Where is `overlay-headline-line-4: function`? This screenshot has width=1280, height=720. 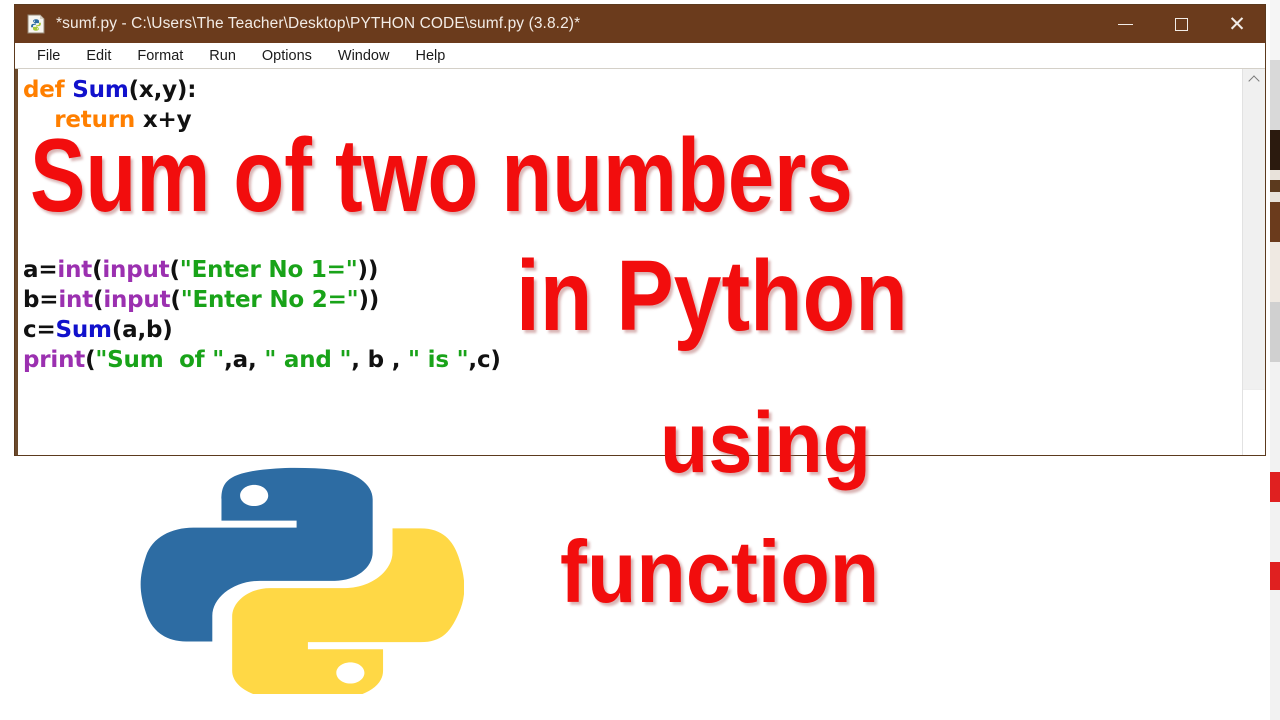 overlay-headline-line-4: function is located at coordinates (720, 571).